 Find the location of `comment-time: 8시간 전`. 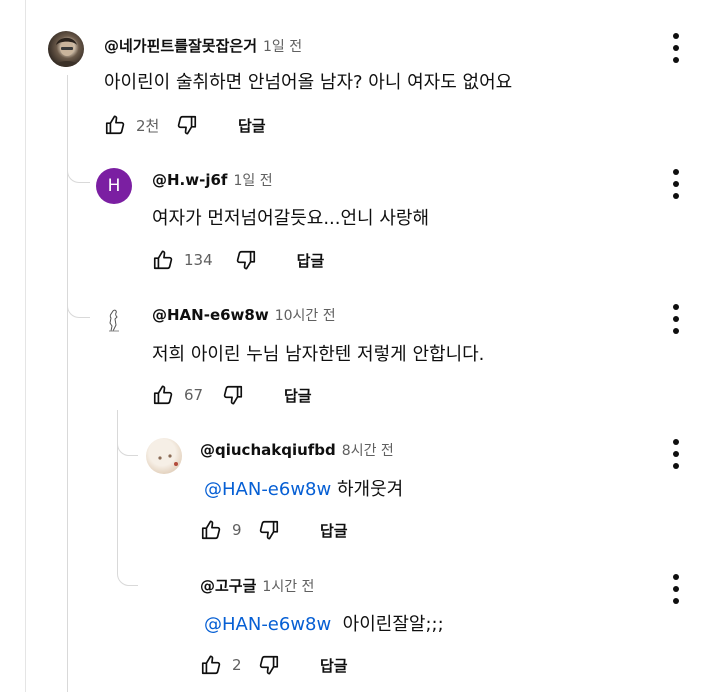

comment-time: 8시간 전 is located at coordinates (368, 450).